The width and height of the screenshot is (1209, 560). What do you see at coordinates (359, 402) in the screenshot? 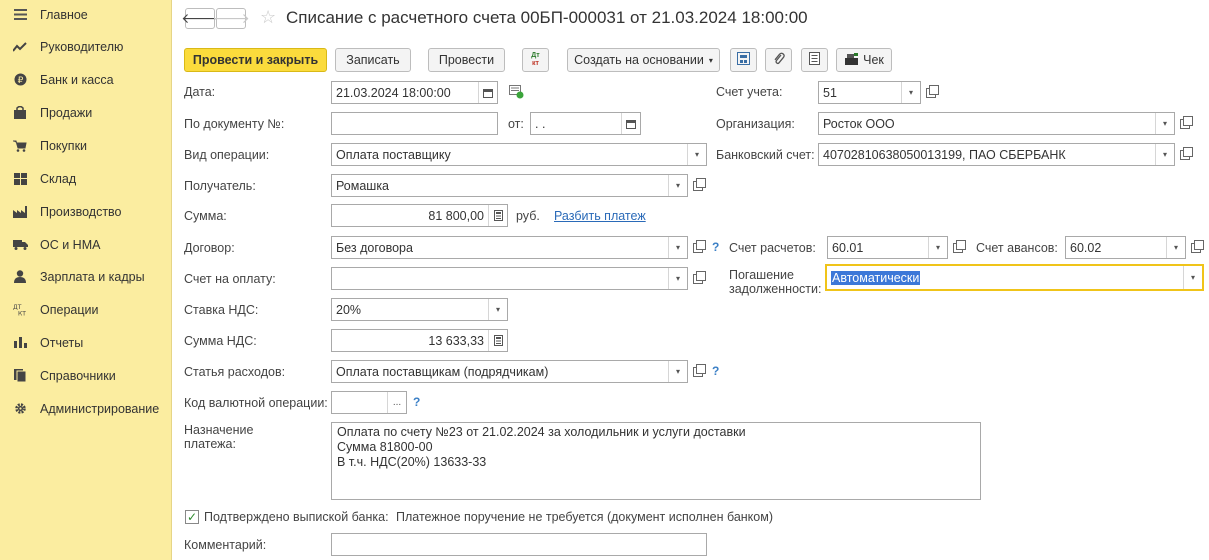
I see `currency-operation-value` at bounding box center [359, 402].